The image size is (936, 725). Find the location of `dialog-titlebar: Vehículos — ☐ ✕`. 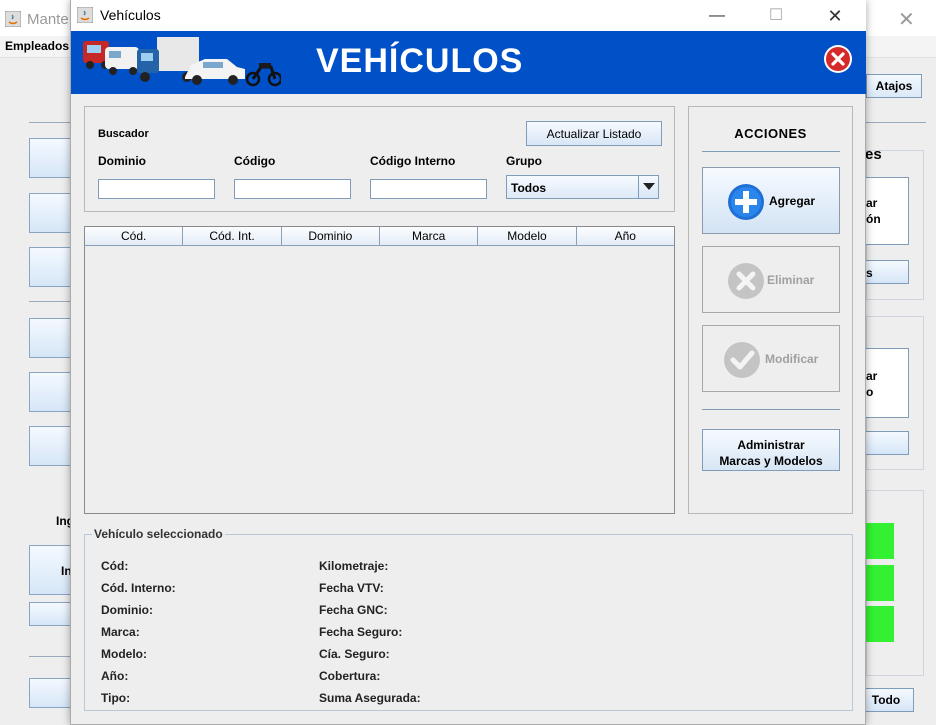

dialog-titlebar: Vehículos — ☐ ✕ is located at coordinates (468, 15).